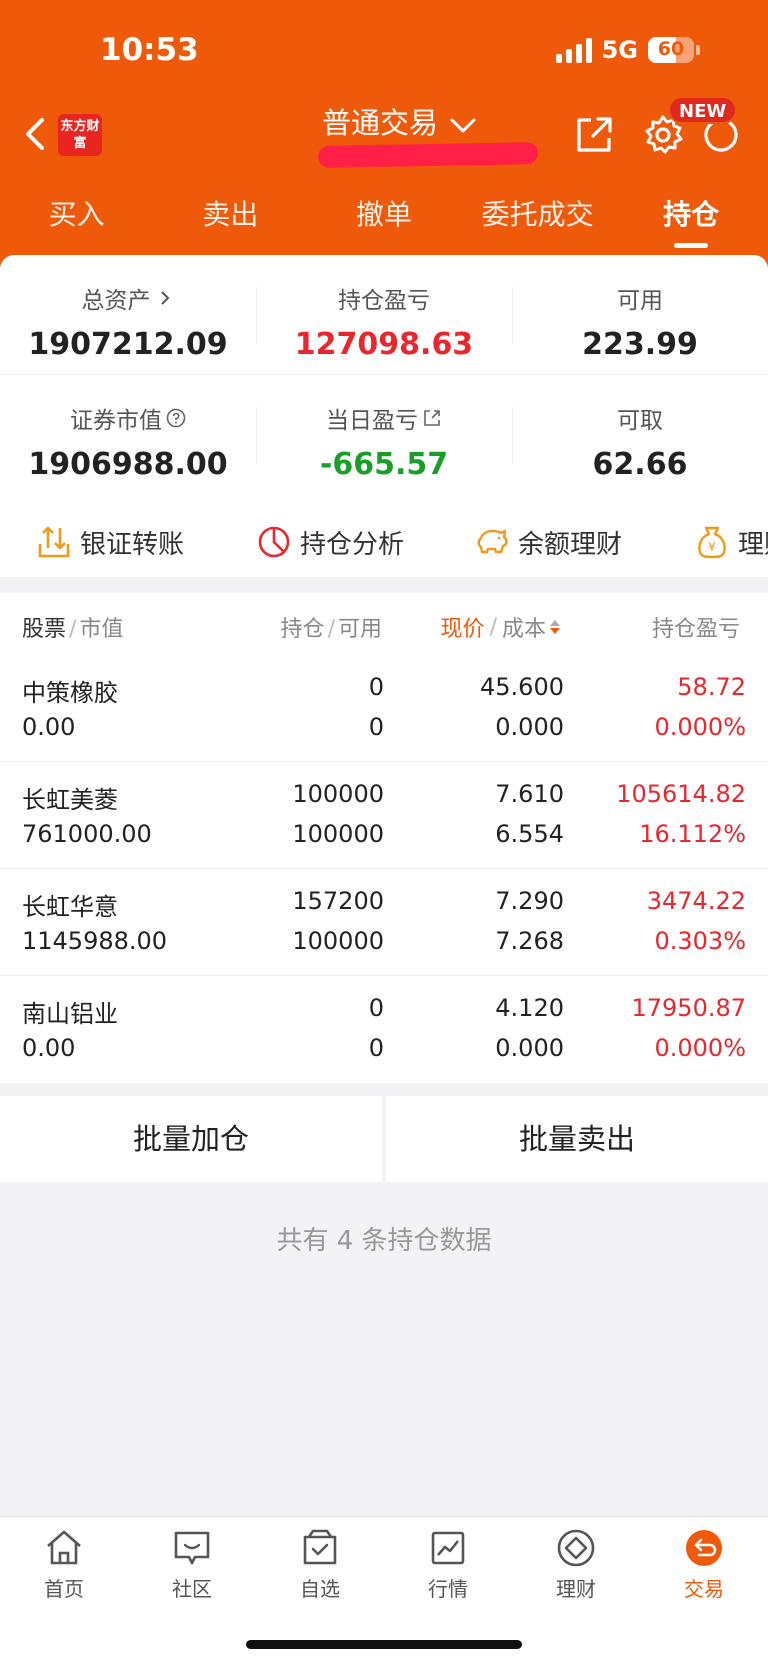 This screenshot has width=768, height=1665. Describe the element at coordinates (380, 123) in the screenshot. I see `page-title: 普通交易` at that location.